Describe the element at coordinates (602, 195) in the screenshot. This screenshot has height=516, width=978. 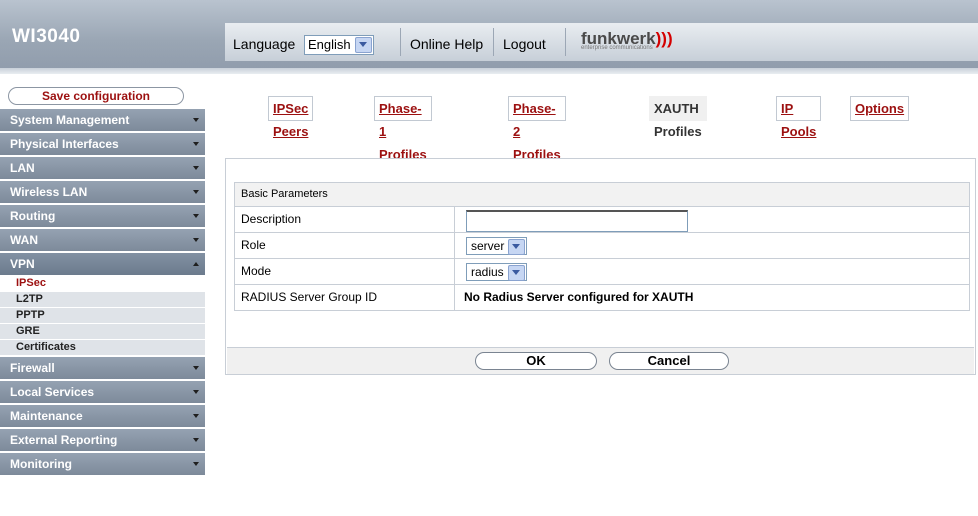
I see `section-title: Basic Parameters` at that location.